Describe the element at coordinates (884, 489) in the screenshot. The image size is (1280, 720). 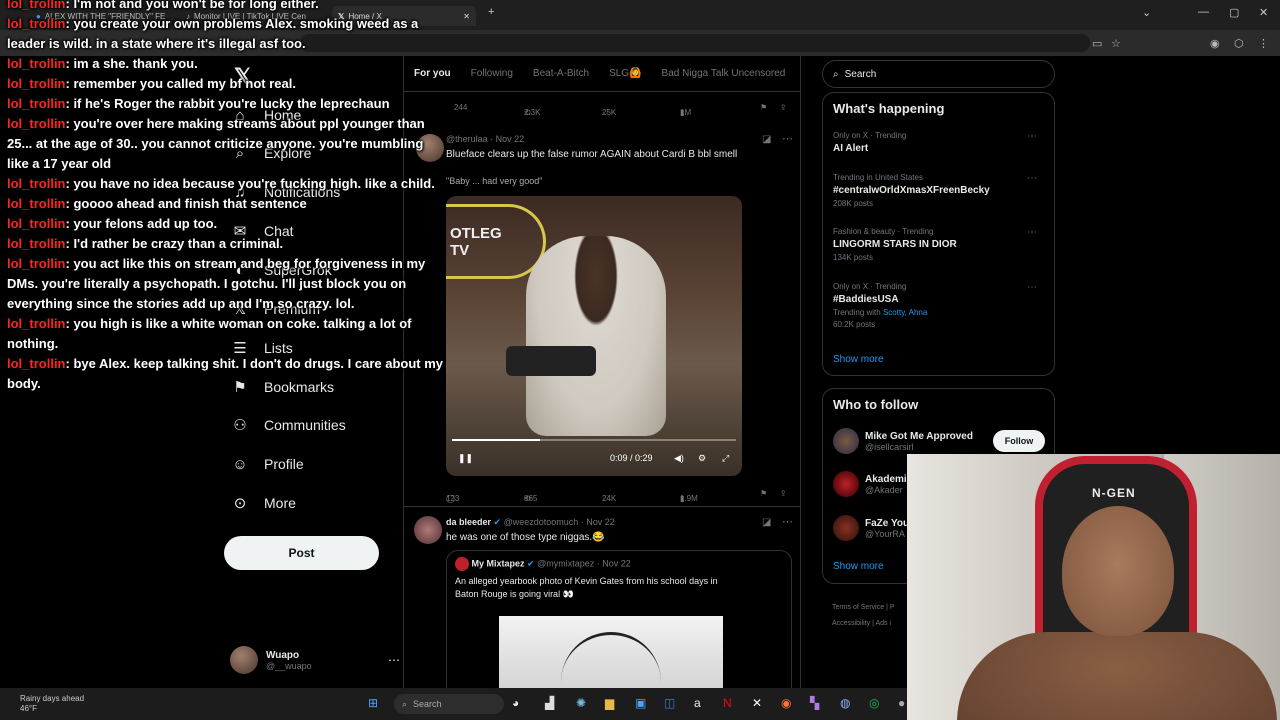
I see `suggestion-handle: @Akader` at that location.